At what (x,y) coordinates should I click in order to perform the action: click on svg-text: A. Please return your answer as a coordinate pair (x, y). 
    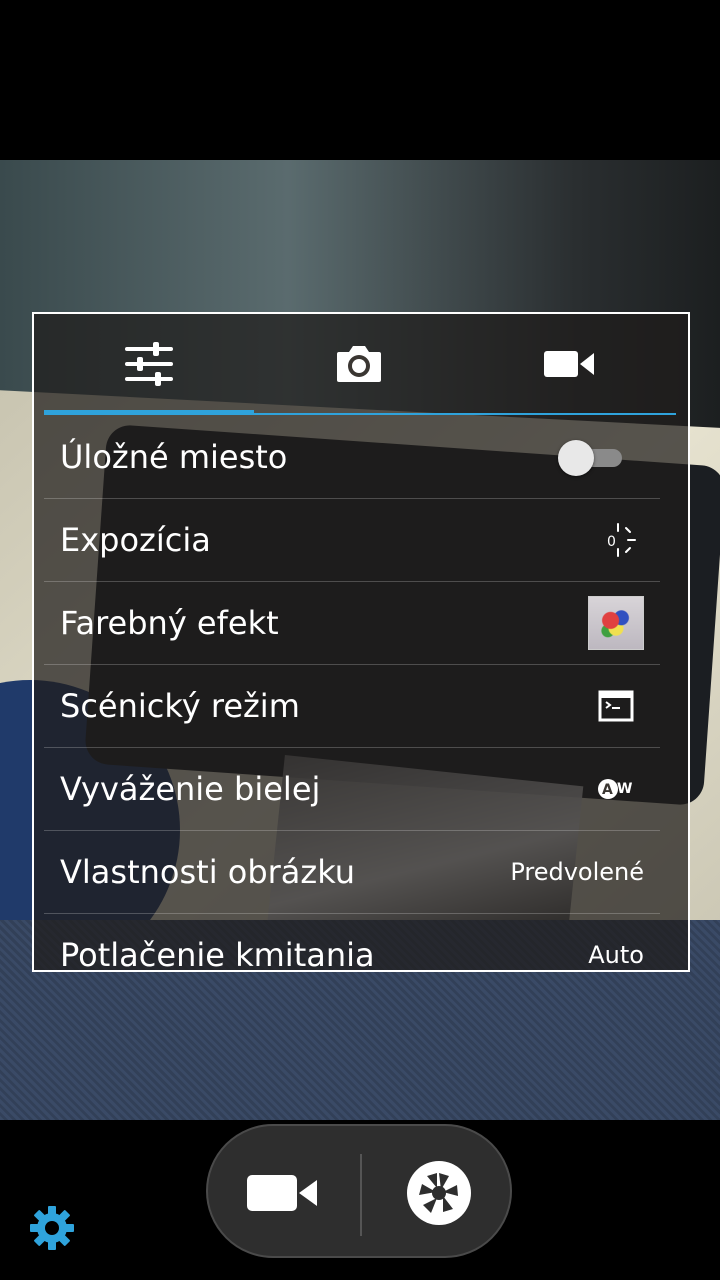
    Looking at the image, I should click on (607, 790).